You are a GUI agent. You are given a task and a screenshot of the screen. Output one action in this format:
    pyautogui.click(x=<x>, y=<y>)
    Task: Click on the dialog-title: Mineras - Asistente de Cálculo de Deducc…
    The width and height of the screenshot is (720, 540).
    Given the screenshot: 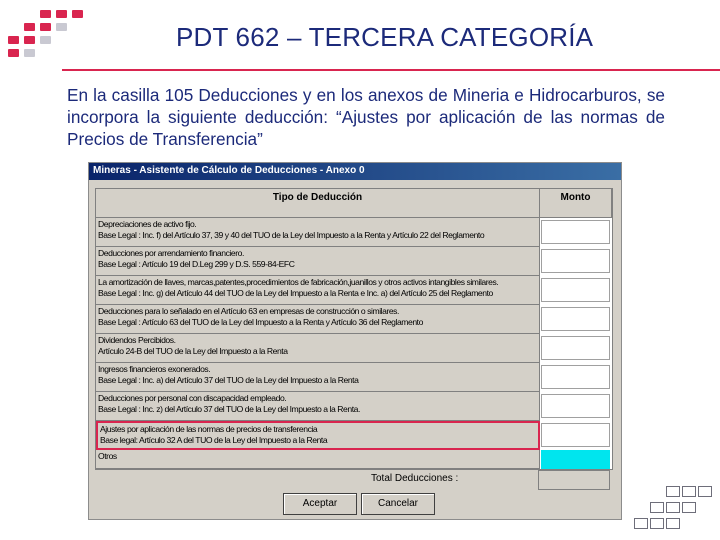 What is the action you would take?
    pyautogui.click(x=229, y=170)
    